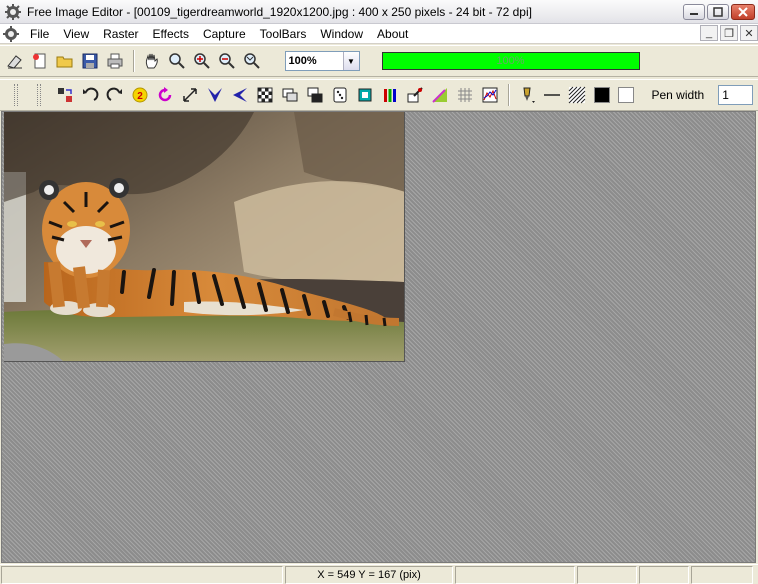  What do you see at coordinates (552, 95) in the screenshot?
I see `line-tool-icon` at bounding box center [552, 95].